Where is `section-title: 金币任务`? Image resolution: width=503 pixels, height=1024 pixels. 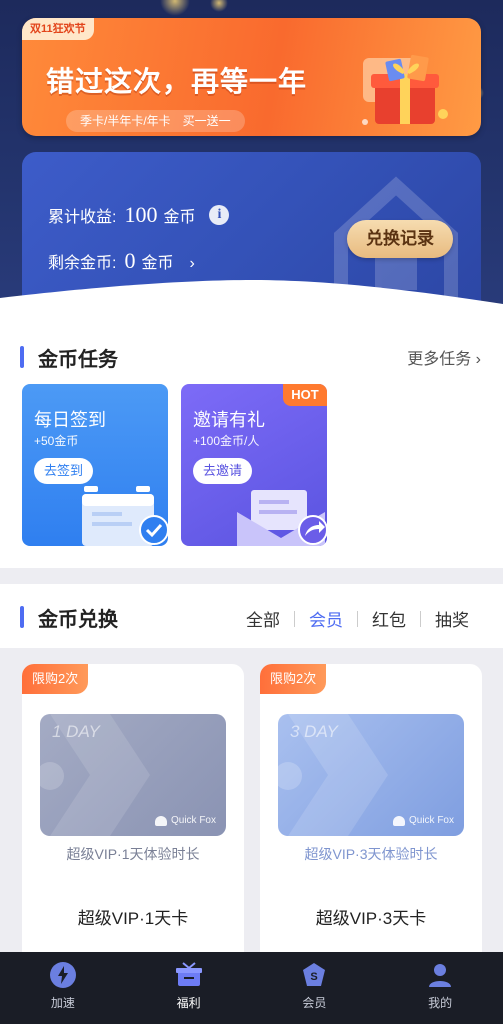
section-title: 金币任务 is located at coordinates (78, 360).